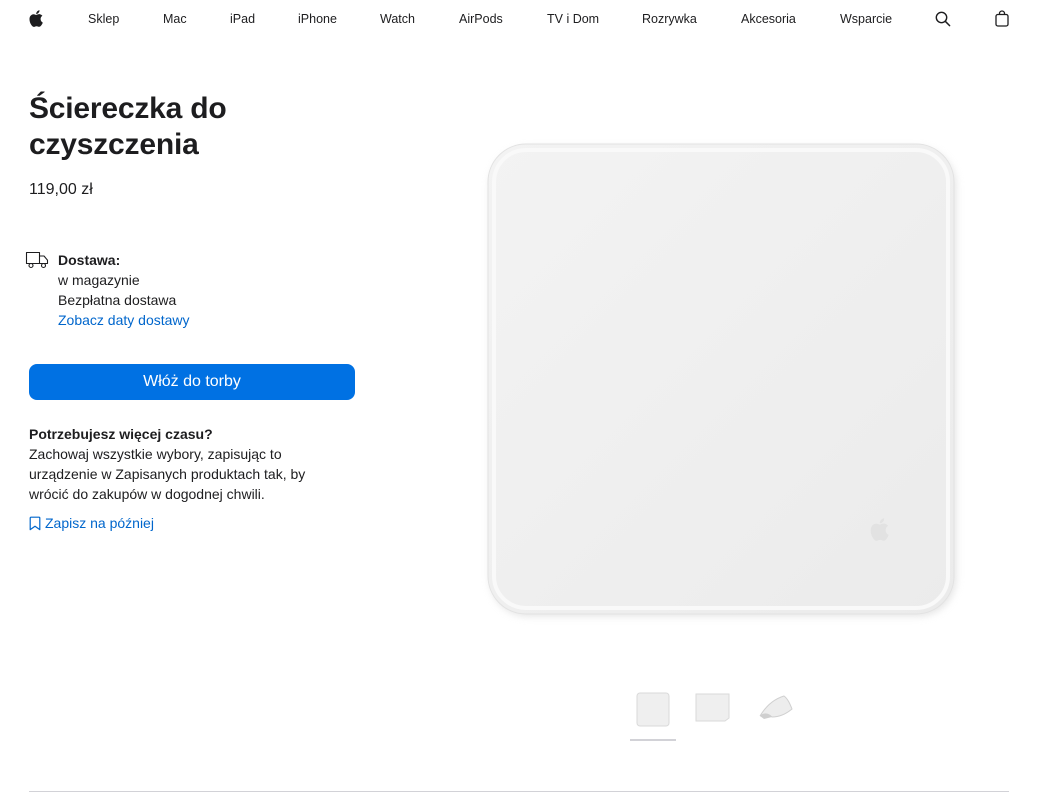 This screenshot has width=1039, height=806. What do you see at coordinates (37, 260) in the screenshot?
I see `truck-icon` at bounding box center [37, 260].